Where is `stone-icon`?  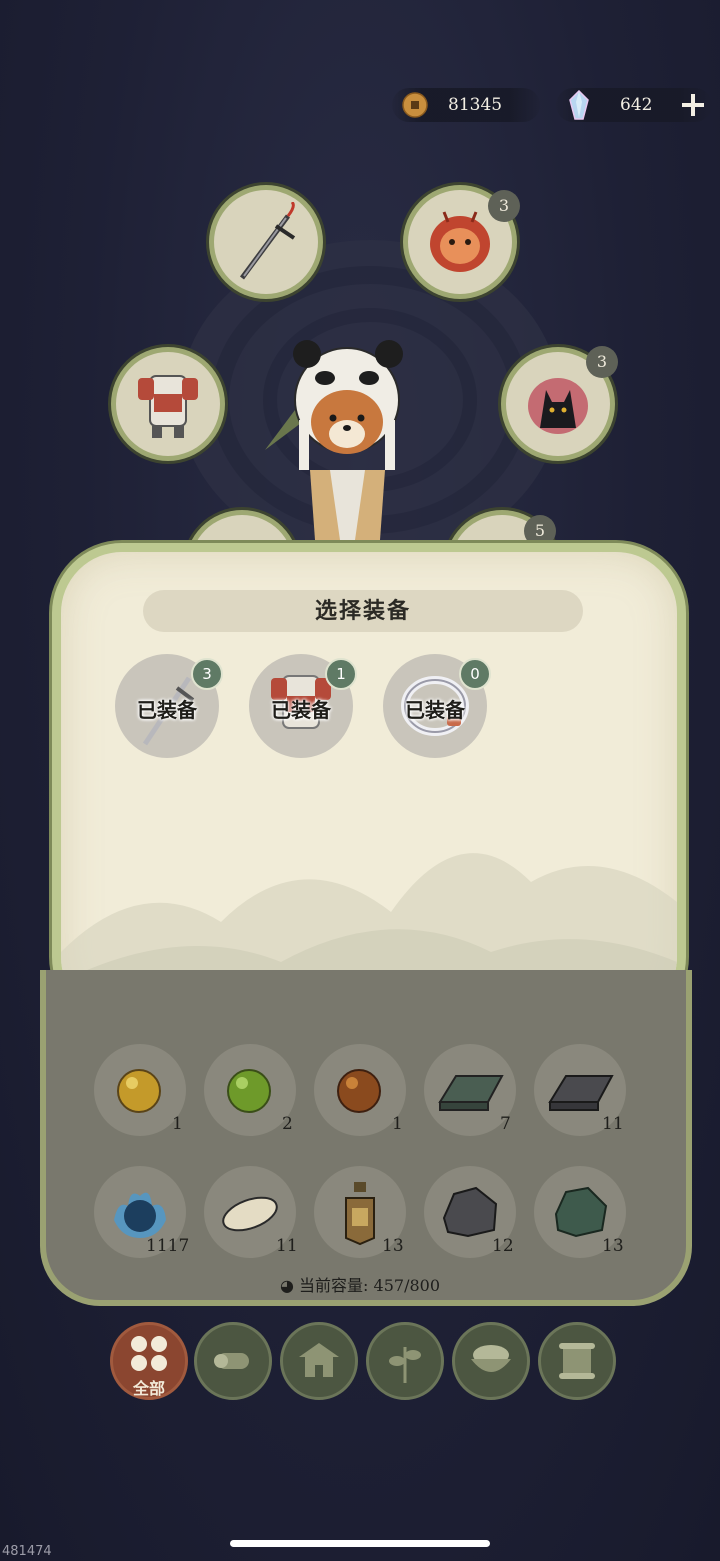 stone-icon is located at coordinates (470, 1212).